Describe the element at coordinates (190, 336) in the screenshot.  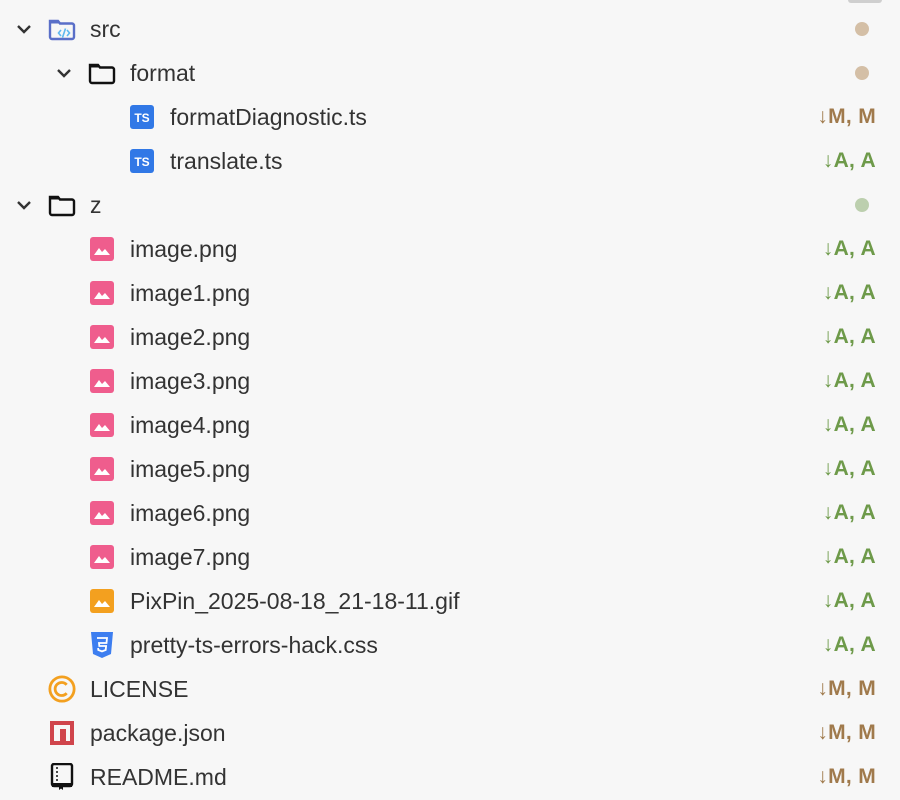
I see `item-label: image2.png` at that location.